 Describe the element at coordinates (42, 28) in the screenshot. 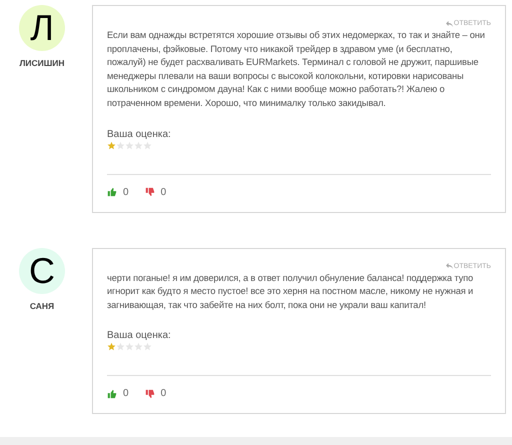

I see `avatar: Л` at that location.